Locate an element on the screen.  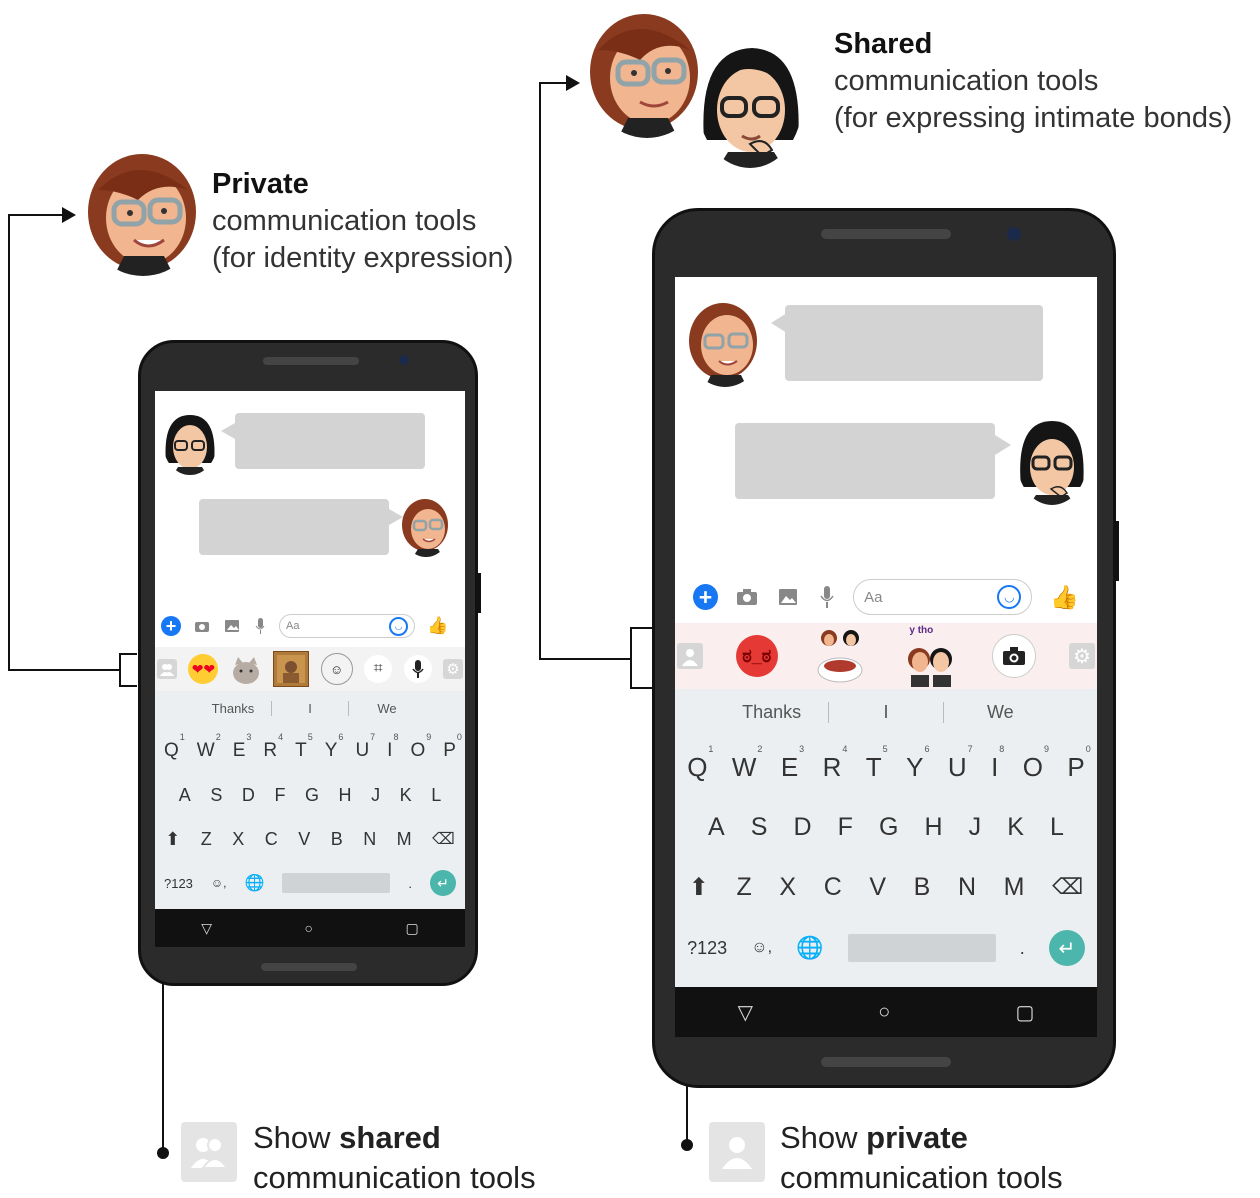
angry-face-sticker-icon: ಠ_ಠ is located at coordinates (756, 656).